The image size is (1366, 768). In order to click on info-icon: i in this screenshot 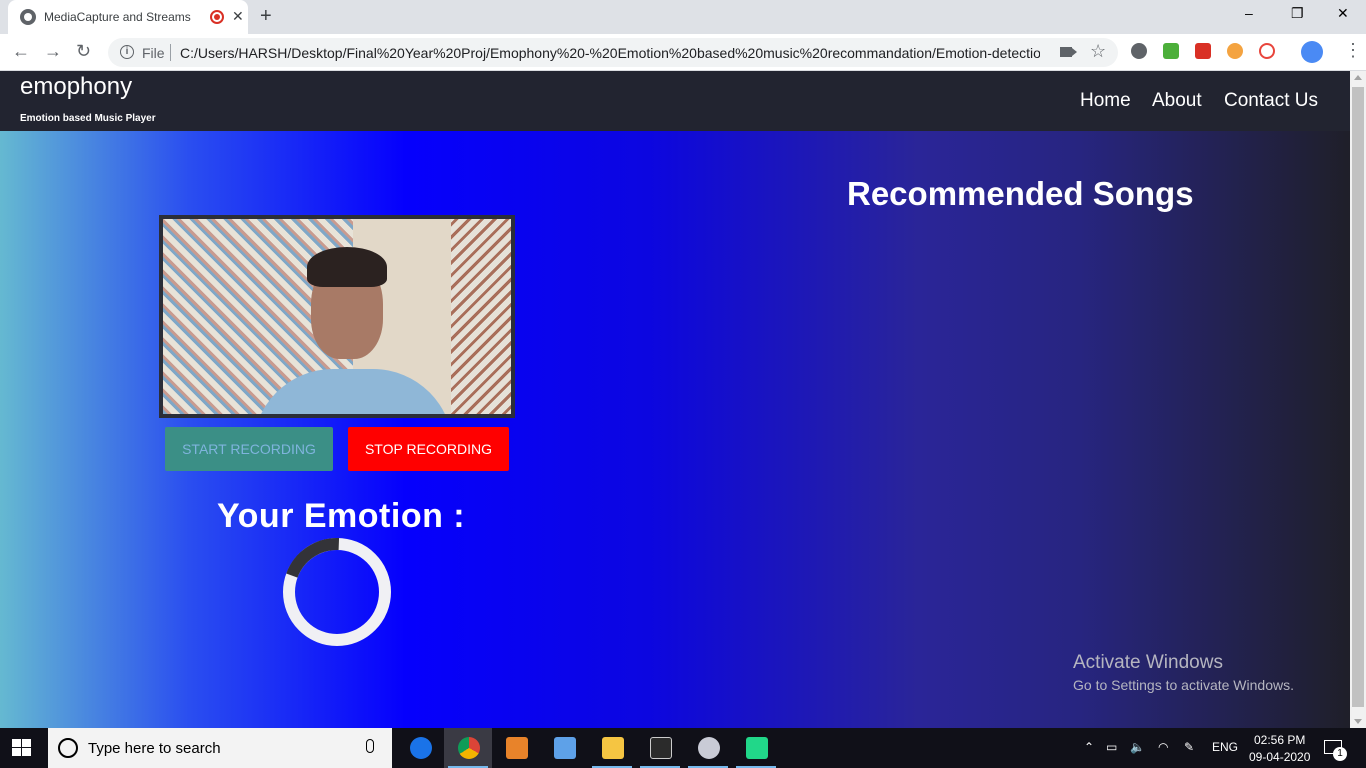, I will do `click(127, 52)`.